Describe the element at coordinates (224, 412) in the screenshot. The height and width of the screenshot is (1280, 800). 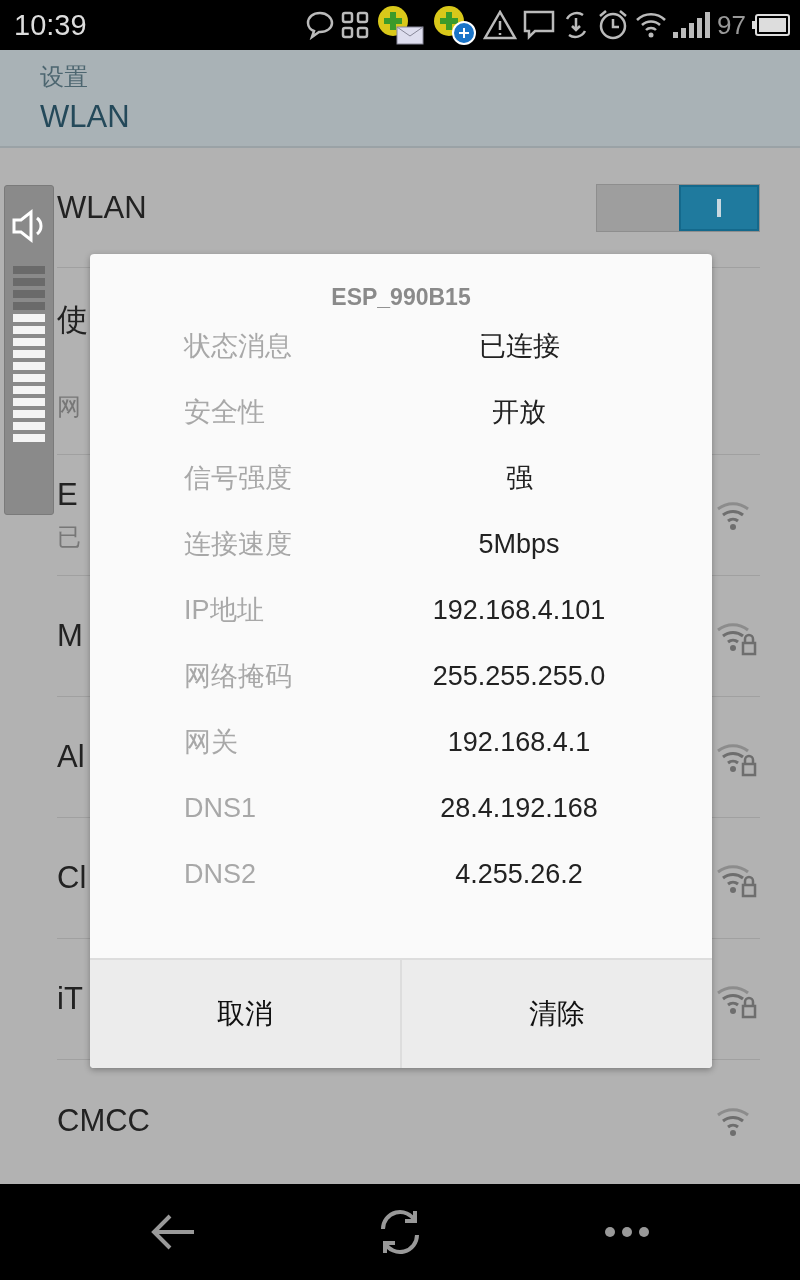
I see `field-label: 安全性` at that location.